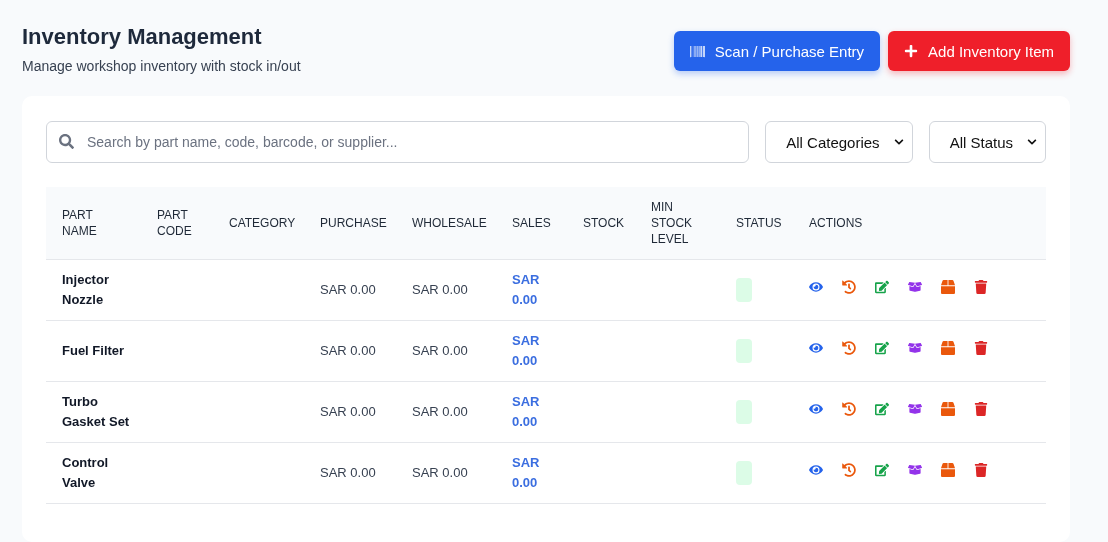  Describe the element at coordinates (101, 223) in the screenshot. I see `column-header: PART NAME` at that location.